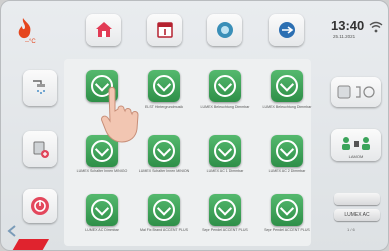 The height and width of the screenshot is (251, 389). Describe the element at coordinates (164, 230) in the screenshot. I see `device-label-10: Mal Fix Brand ACCENT PLUS` at that location.